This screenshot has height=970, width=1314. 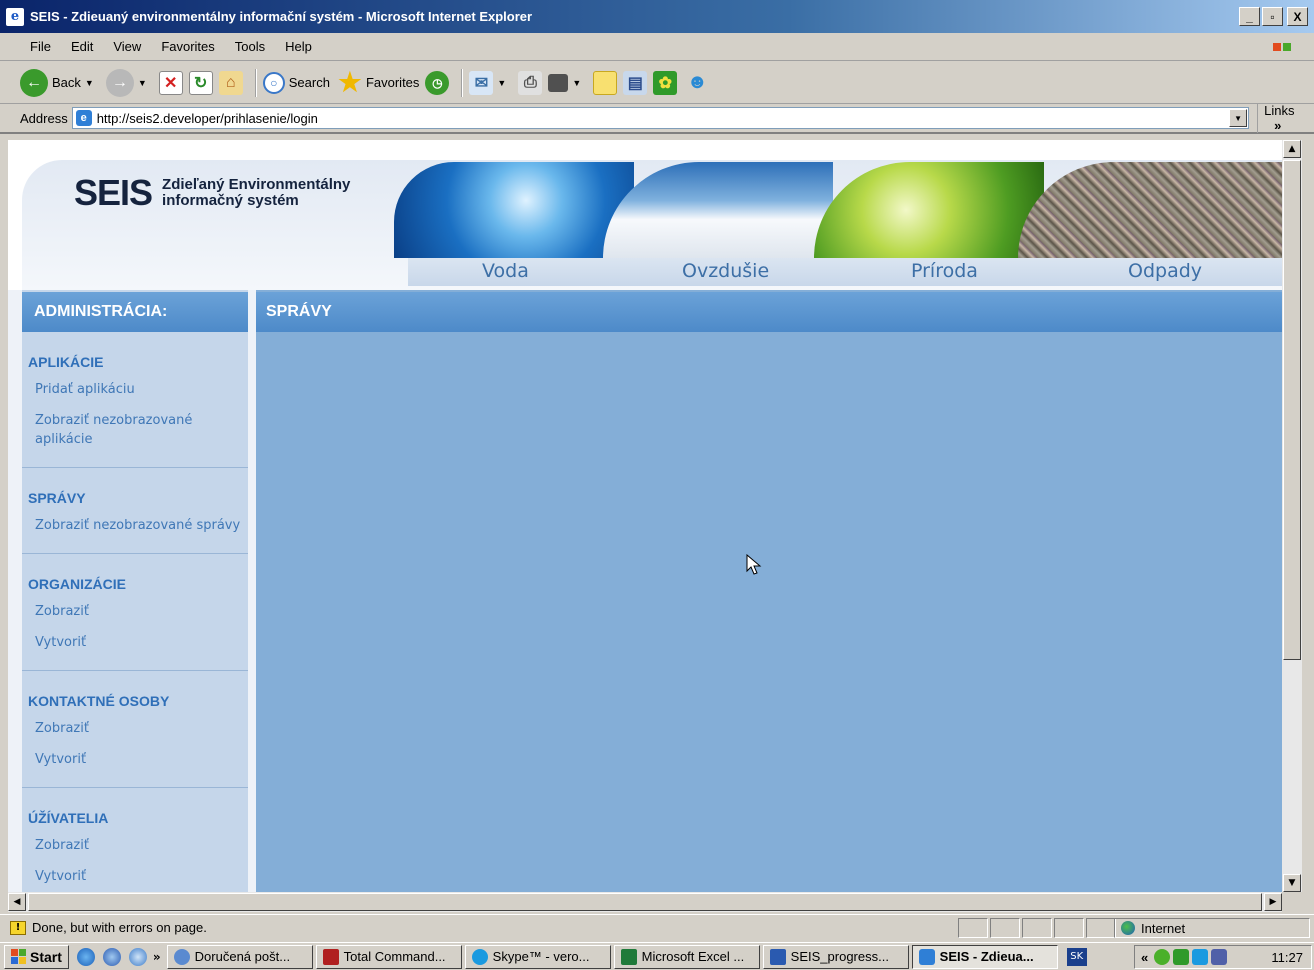 What do you see at coordinates (46, 956) in the screenshot?
I see `start-label: Start` at bounding box center [46, 956].